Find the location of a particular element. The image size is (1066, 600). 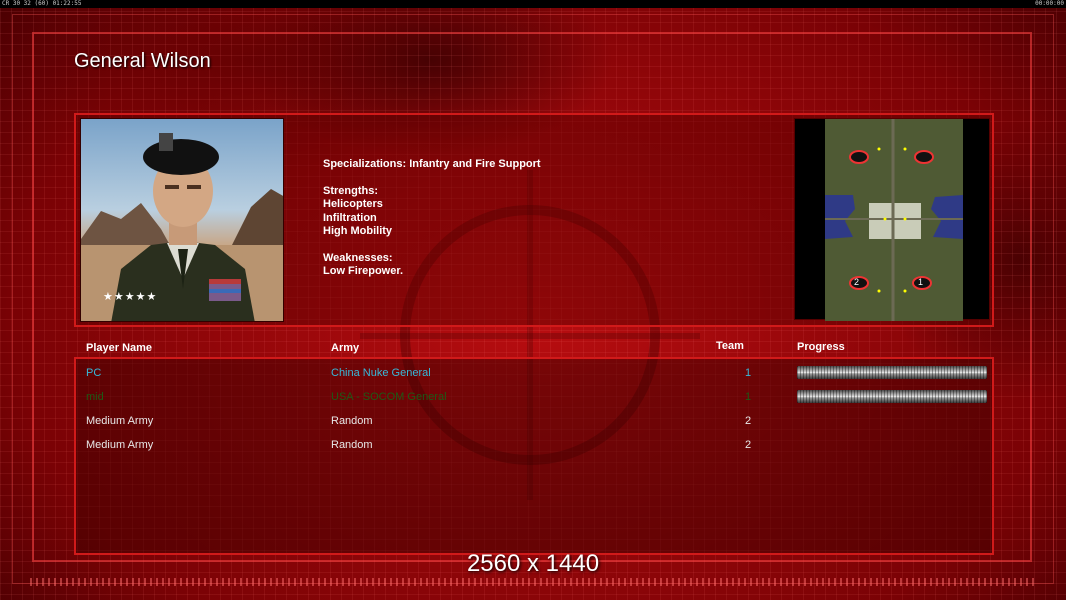

army-cell: USA - SOCOM General is located at coordinates (389, 397).